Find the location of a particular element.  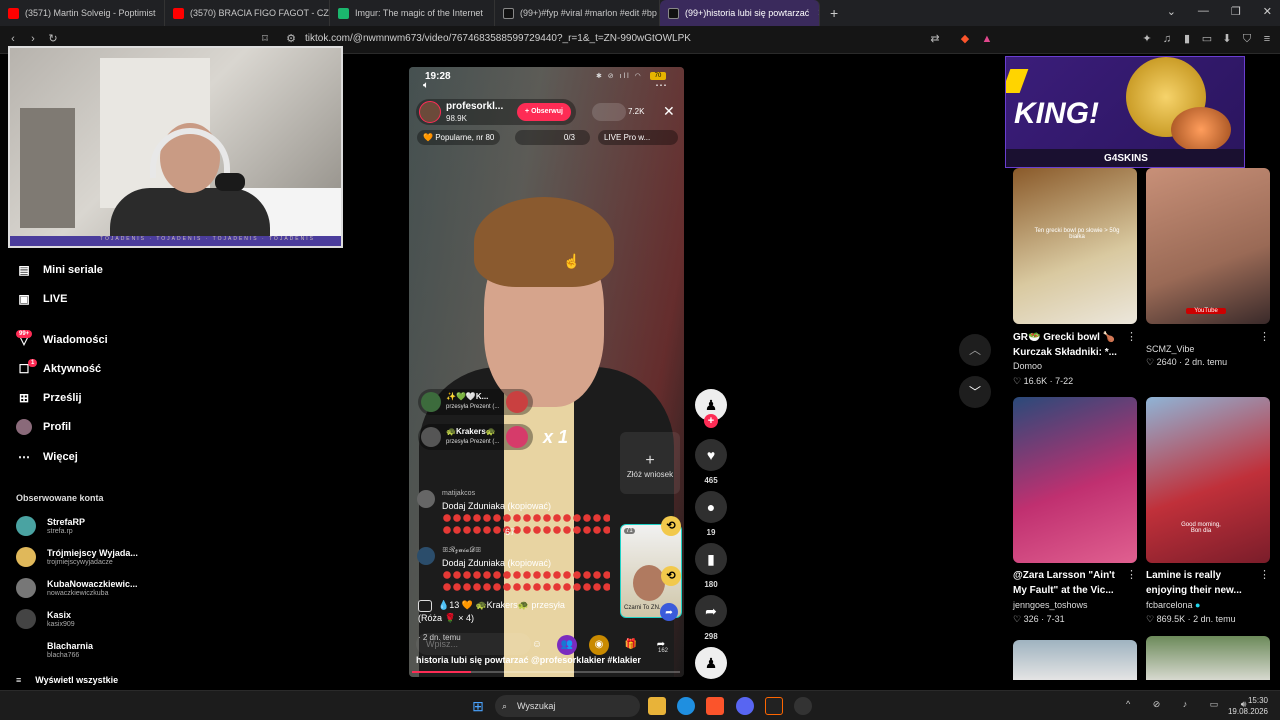

sidebar-item-profile: Profil is located at coordinates (43, 427).